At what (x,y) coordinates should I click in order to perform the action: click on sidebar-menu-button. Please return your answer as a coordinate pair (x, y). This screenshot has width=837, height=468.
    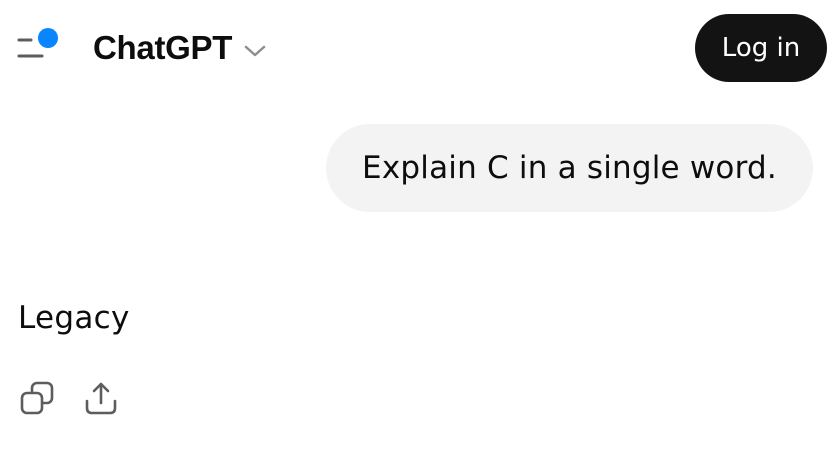
    Looking at the image, I should click on (38, 46).